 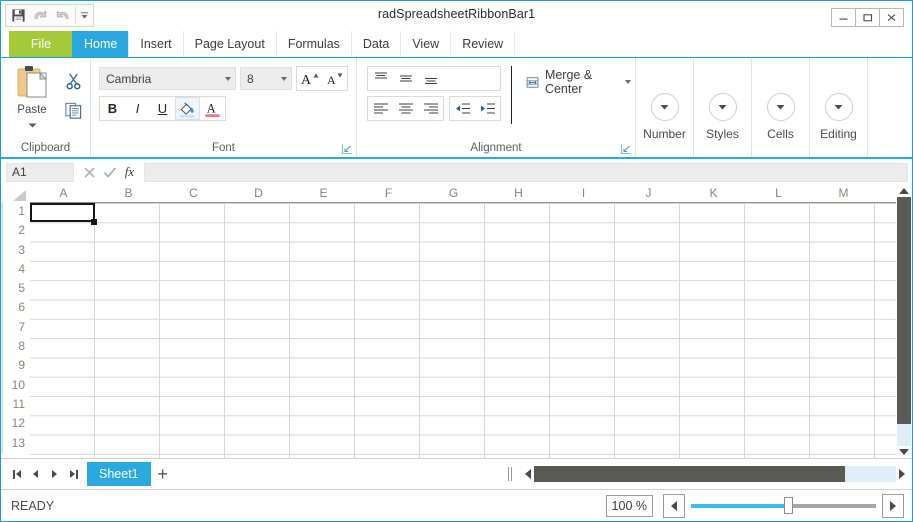 I want to click on fill-color-button, so click(x=187, y=108).